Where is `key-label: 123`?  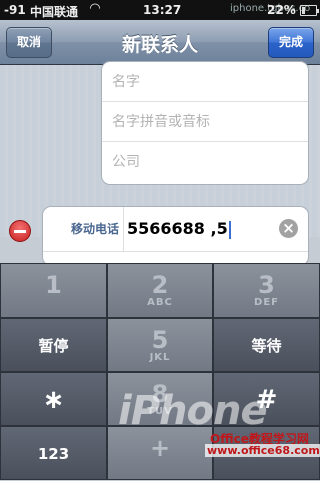 key-label: 123 is located at coordinates (53, 454).